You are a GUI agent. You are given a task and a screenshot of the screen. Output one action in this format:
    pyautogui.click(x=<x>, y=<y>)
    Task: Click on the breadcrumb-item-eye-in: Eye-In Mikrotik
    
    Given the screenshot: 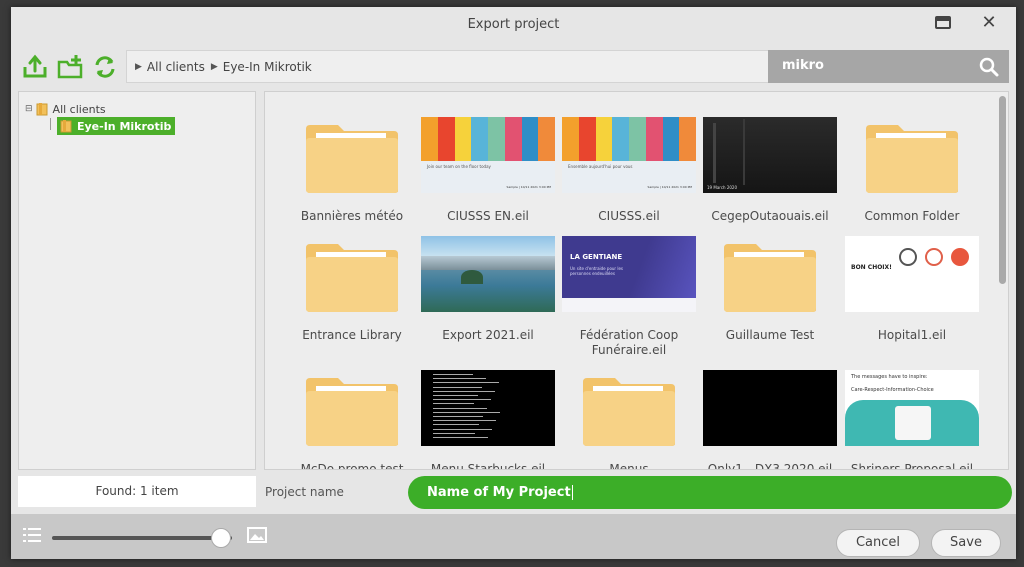 What is the action you would take?
    pyautogui.click(x=267, y=67)
    